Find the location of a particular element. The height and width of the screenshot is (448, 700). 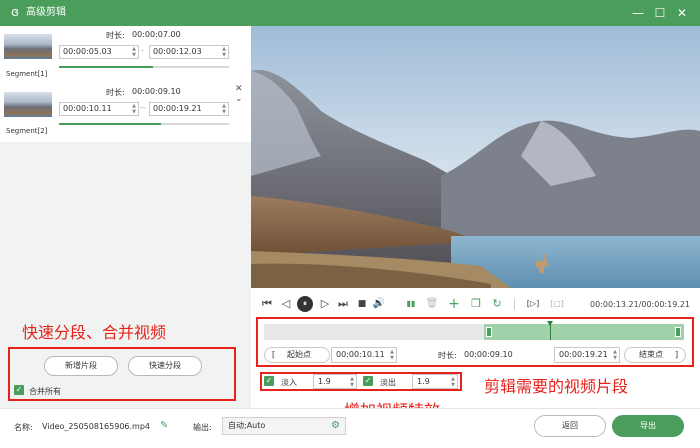

timeline-selection is located at coordinates (584, 332).